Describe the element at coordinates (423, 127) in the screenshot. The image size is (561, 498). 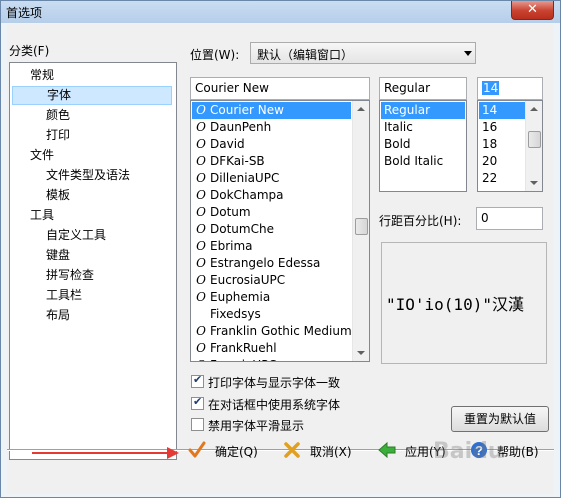
I see `style-list-item: Italic` at that location.